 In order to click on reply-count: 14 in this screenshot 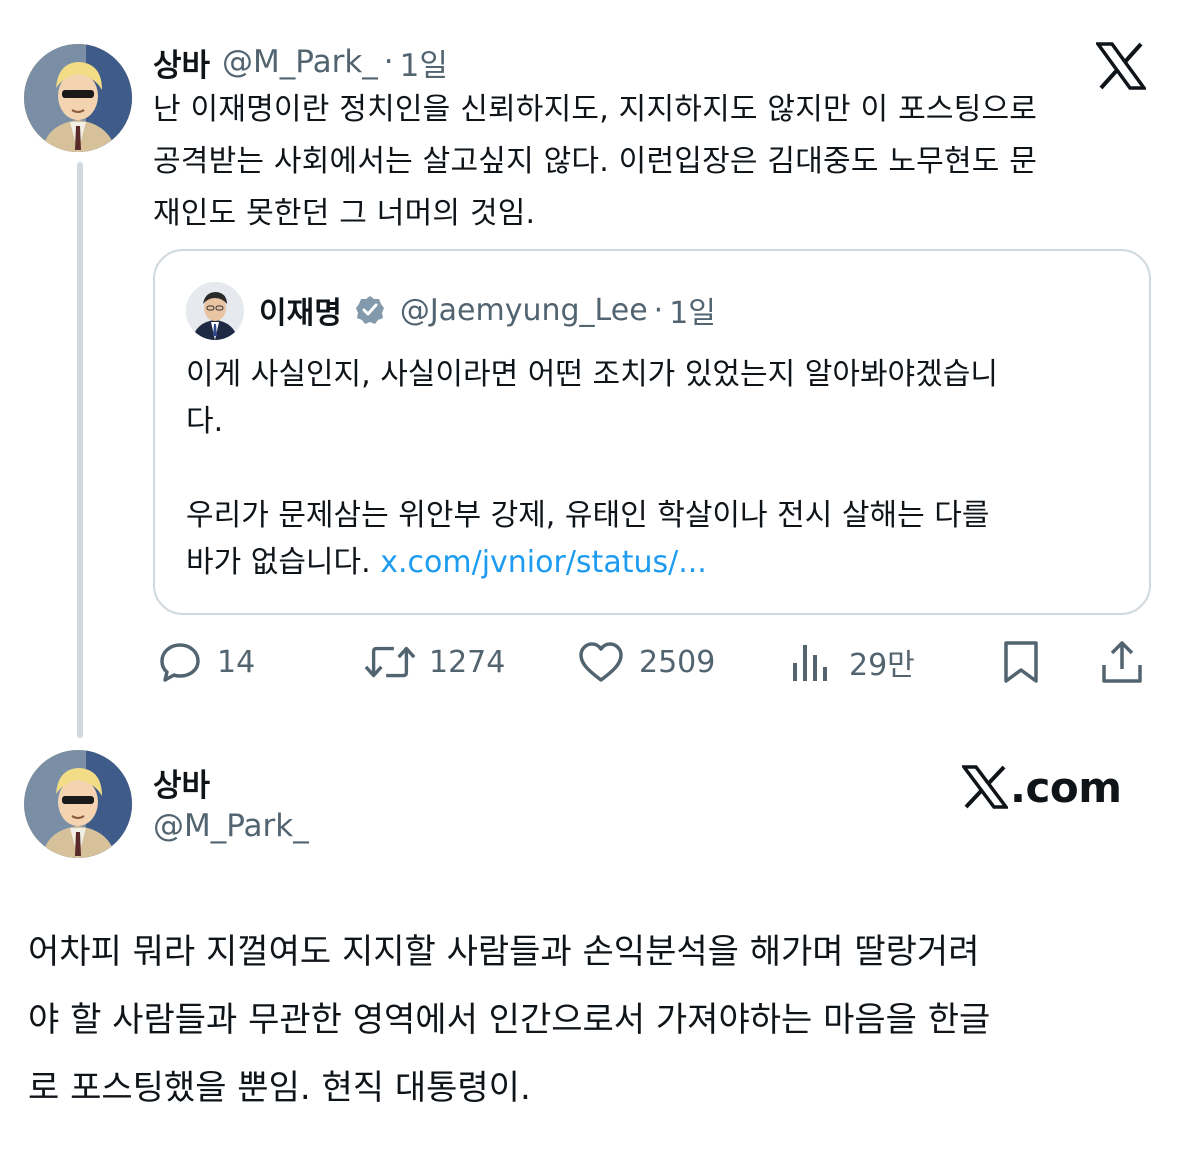, I will do `click(236, 662)`.